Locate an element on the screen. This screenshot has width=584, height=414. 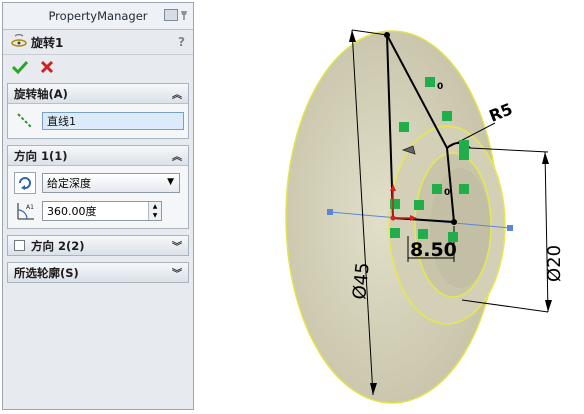
direction2-group: 方向 2(2) ︾ is located at coordinates (98, 245).